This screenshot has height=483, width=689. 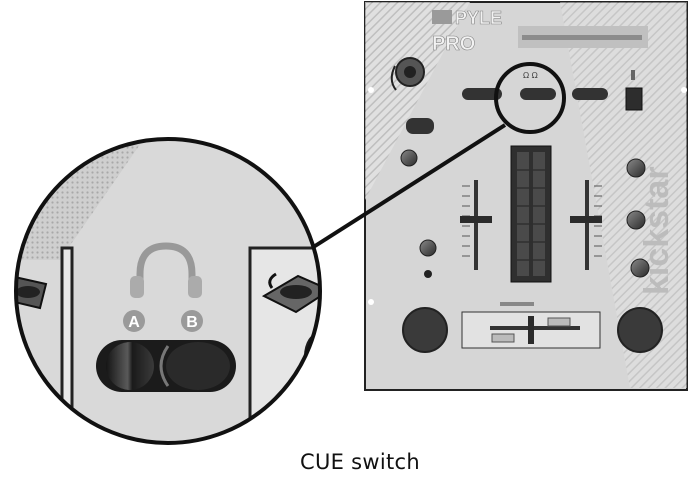 I want to click on cue-label-a: A, so click(x=134, y=322).